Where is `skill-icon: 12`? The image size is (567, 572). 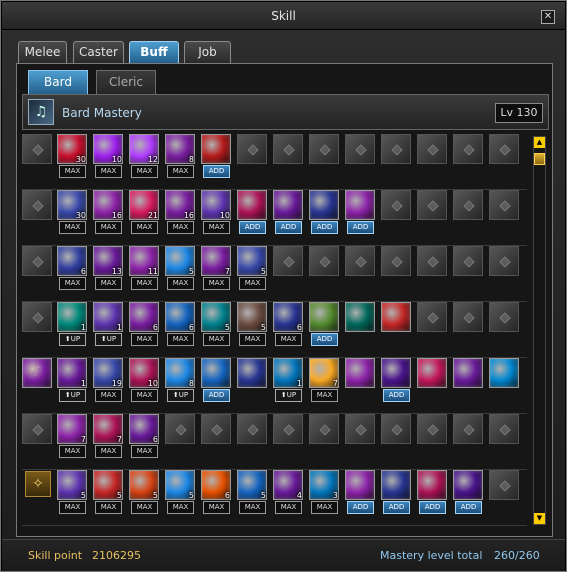 skill-icon: 12 is located at coordinates (144, 149).